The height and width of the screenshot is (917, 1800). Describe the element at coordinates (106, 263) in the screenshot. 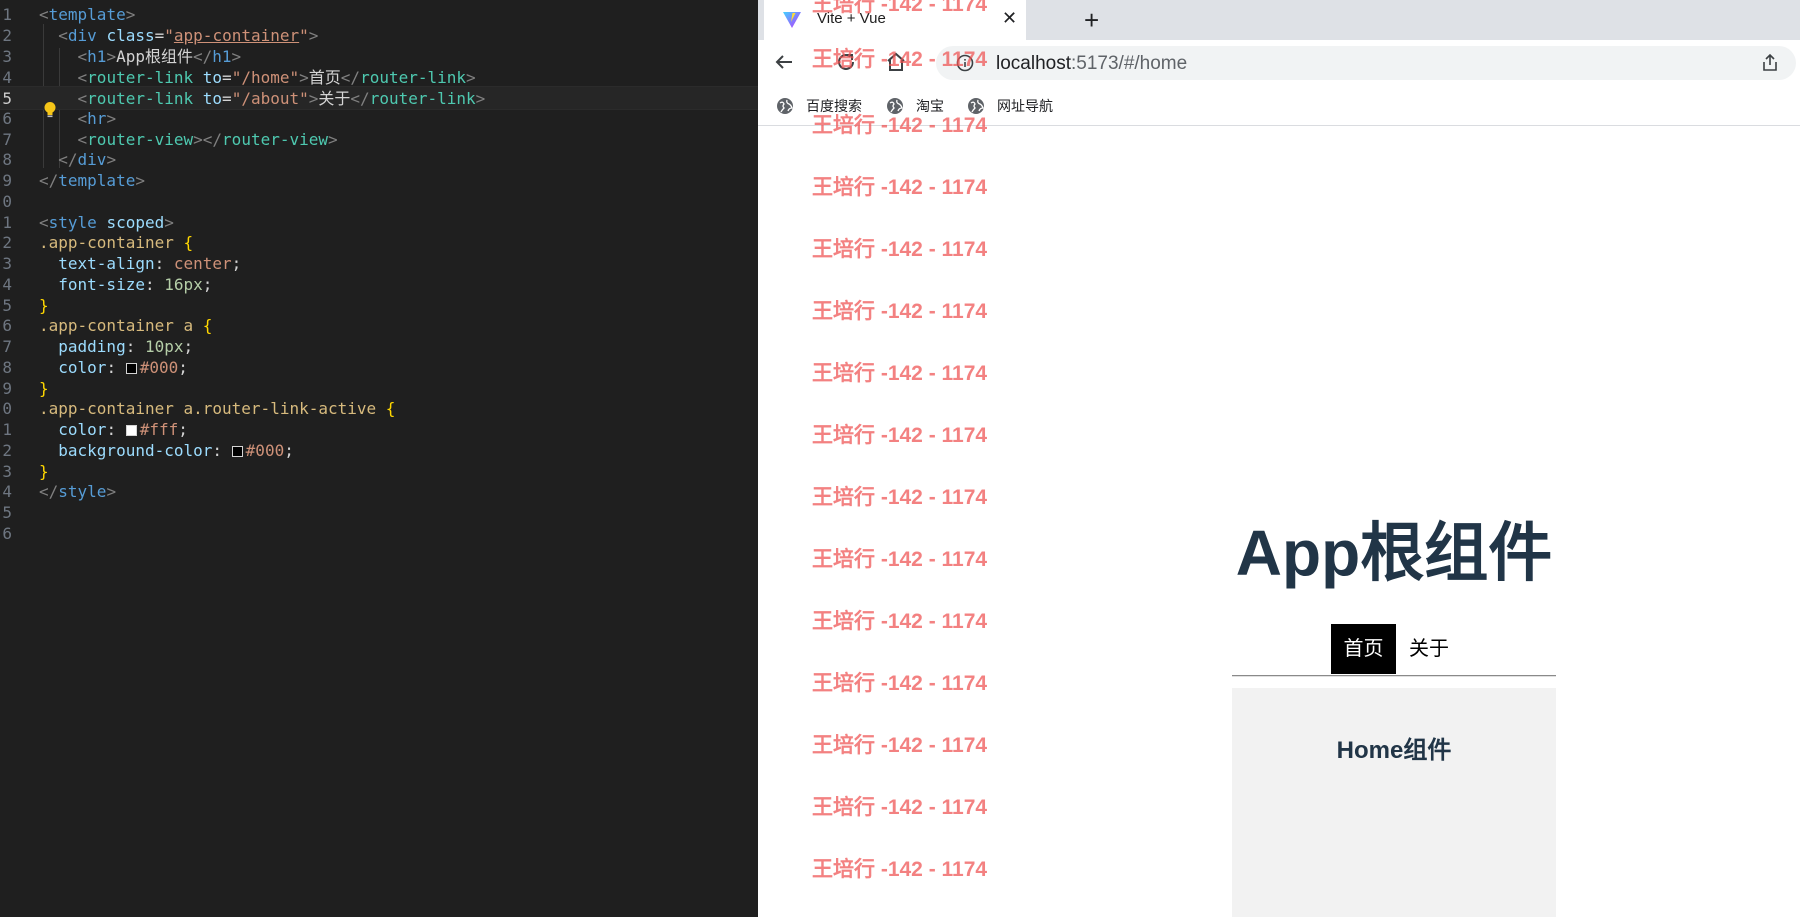

I see `code-token: text-align` at that location.